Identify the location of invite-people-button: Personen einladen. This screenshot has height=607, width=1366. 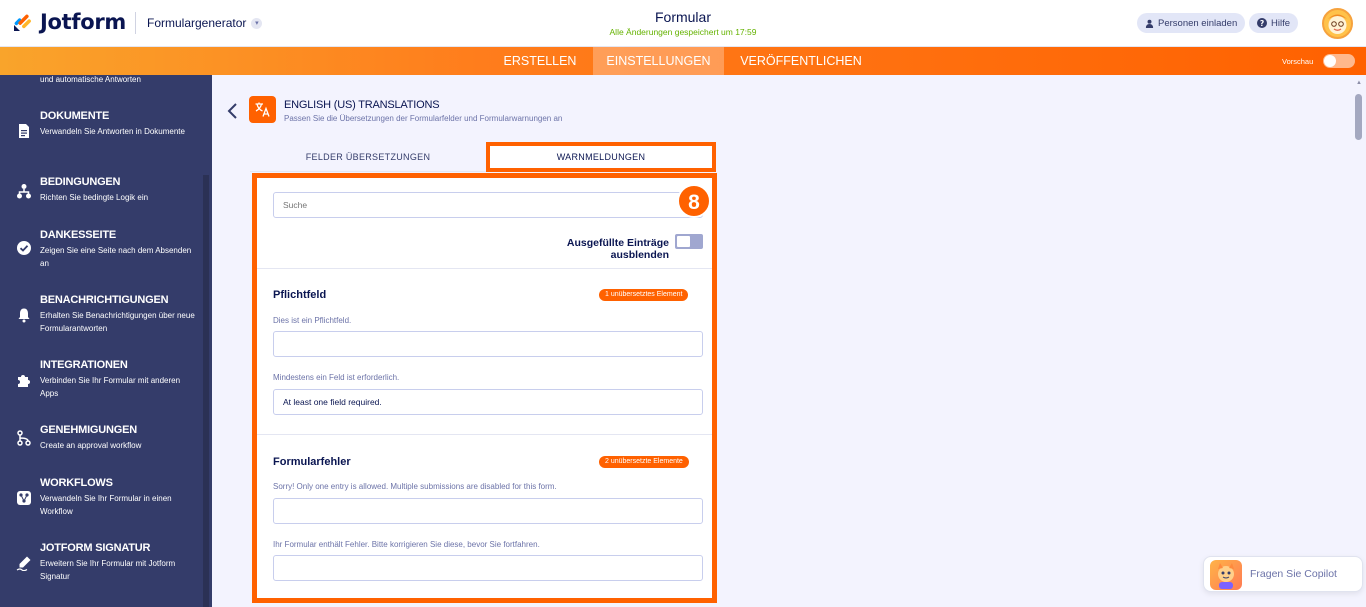
(1191, 23).